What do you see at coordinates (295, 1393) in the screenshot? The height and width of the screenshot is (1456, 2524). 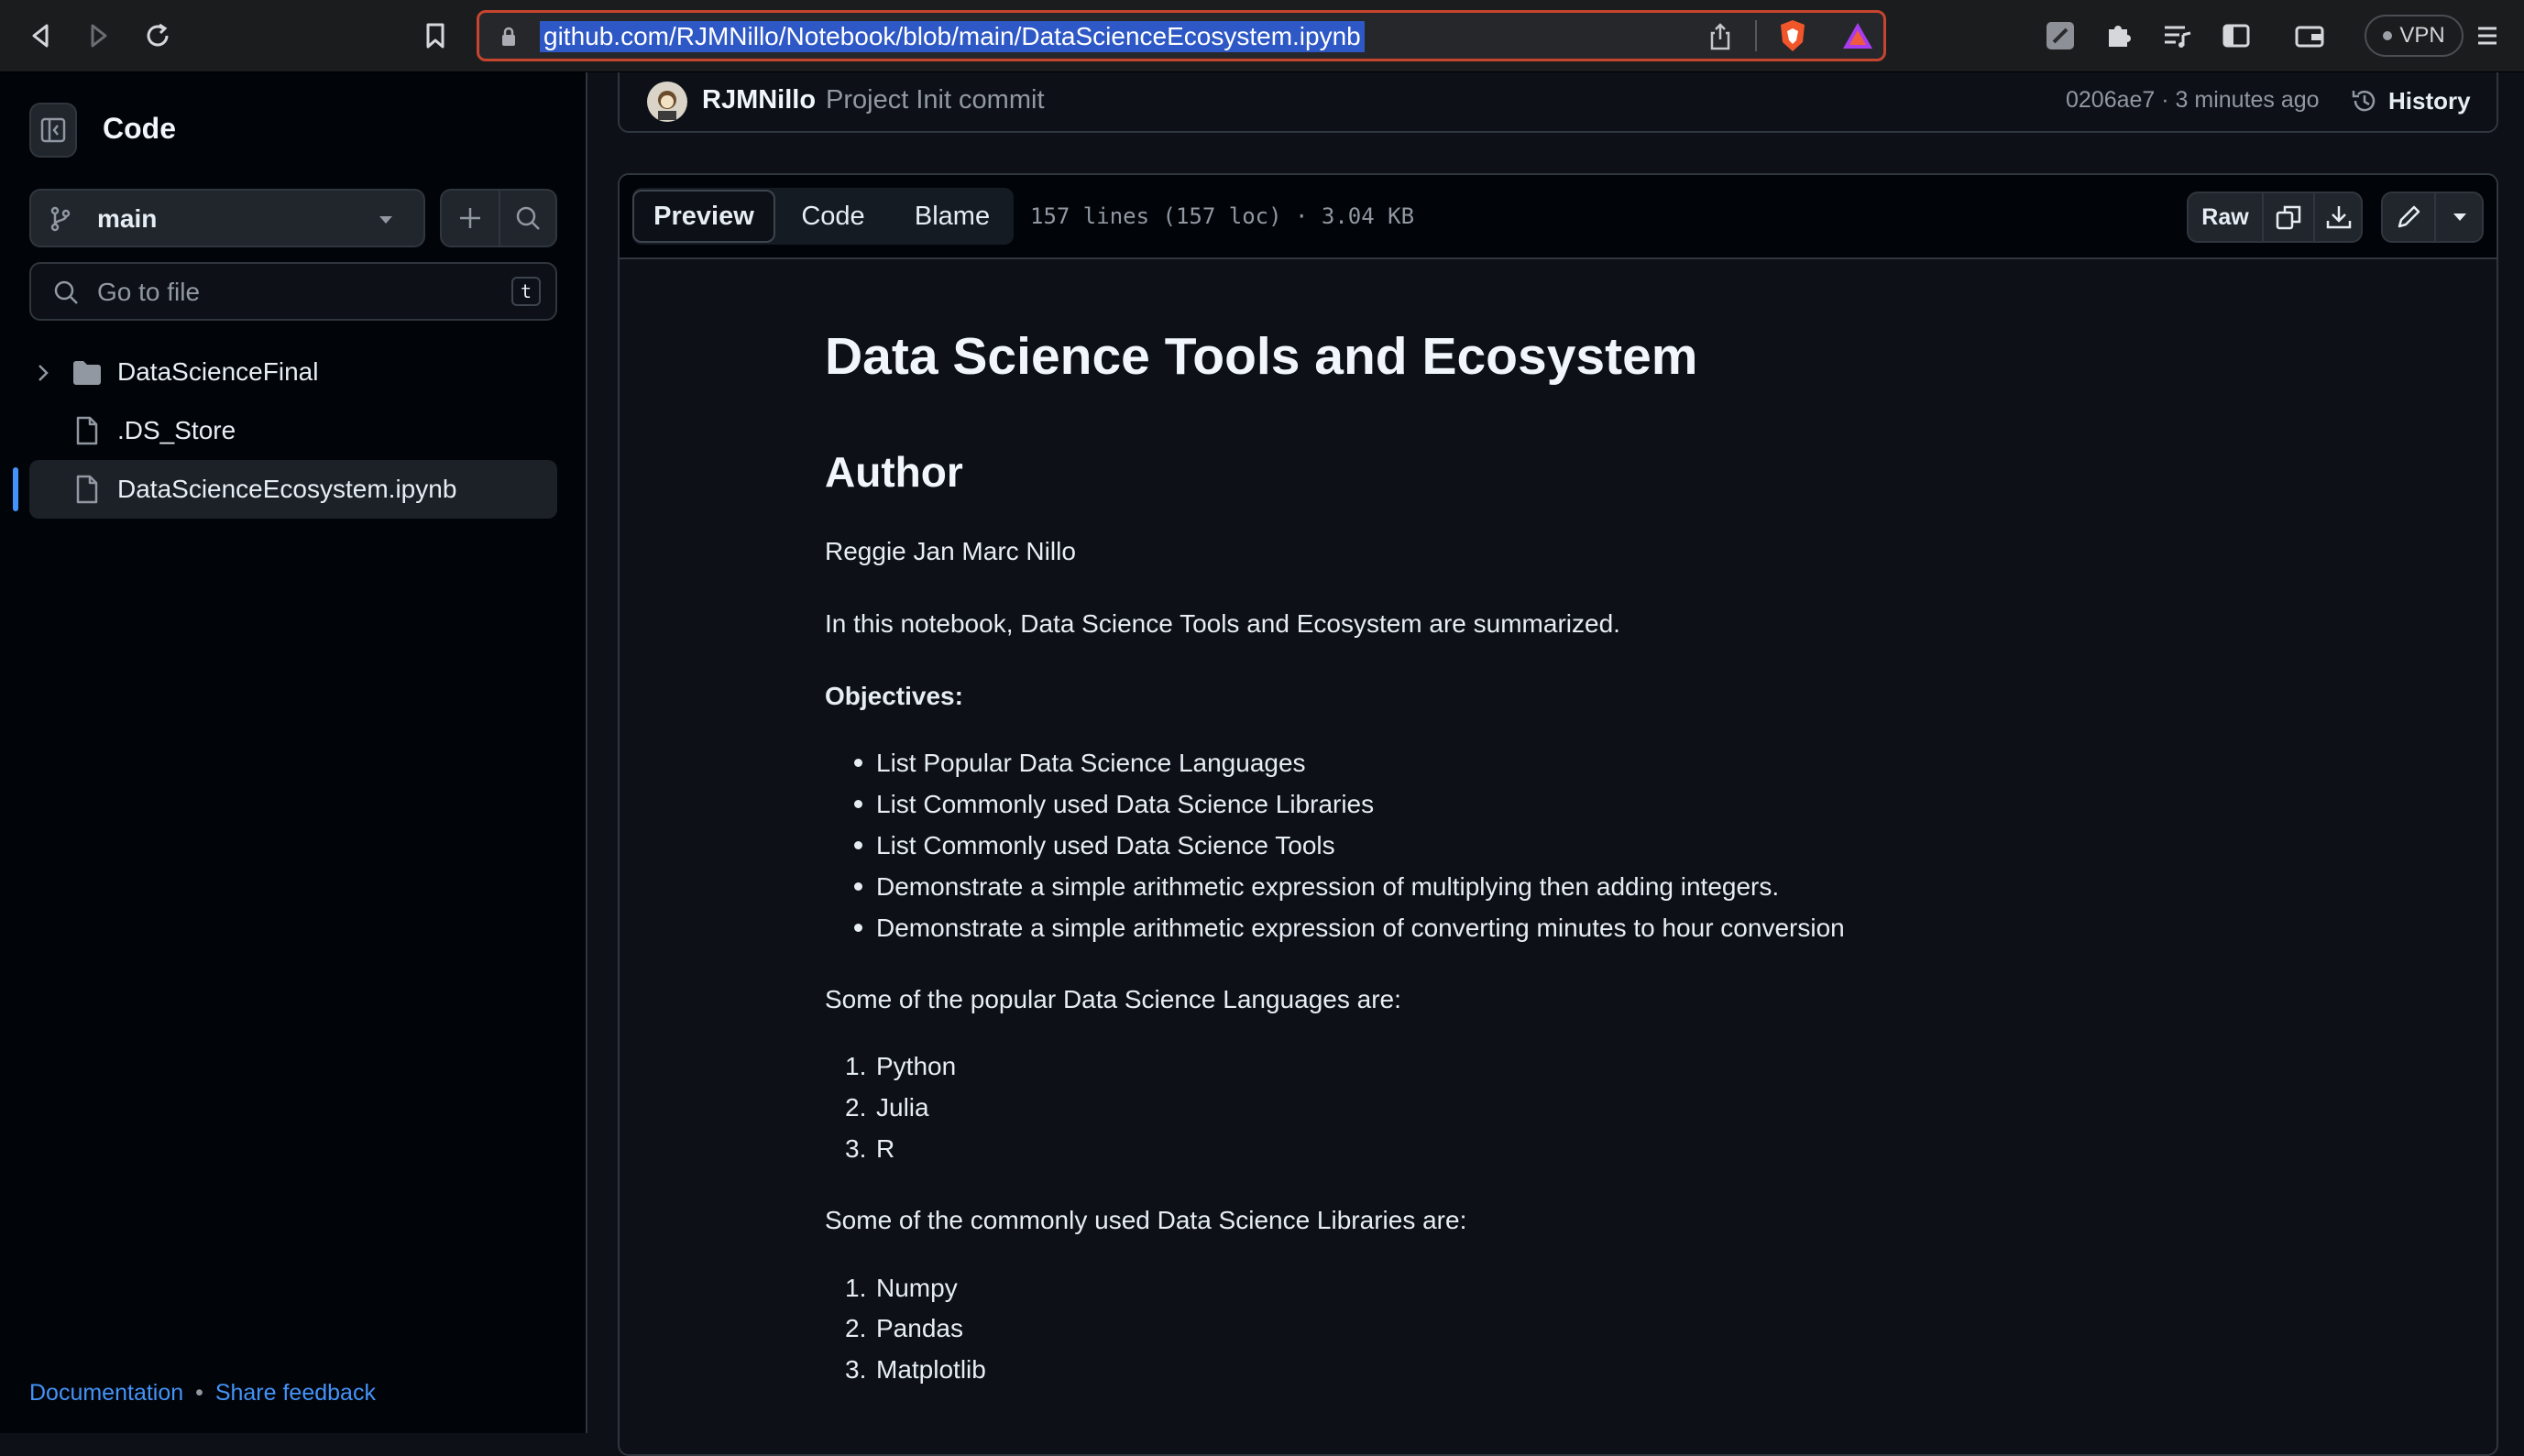 I see `share-feedback-link: Share feedback` at bounding box center [295, 1393].